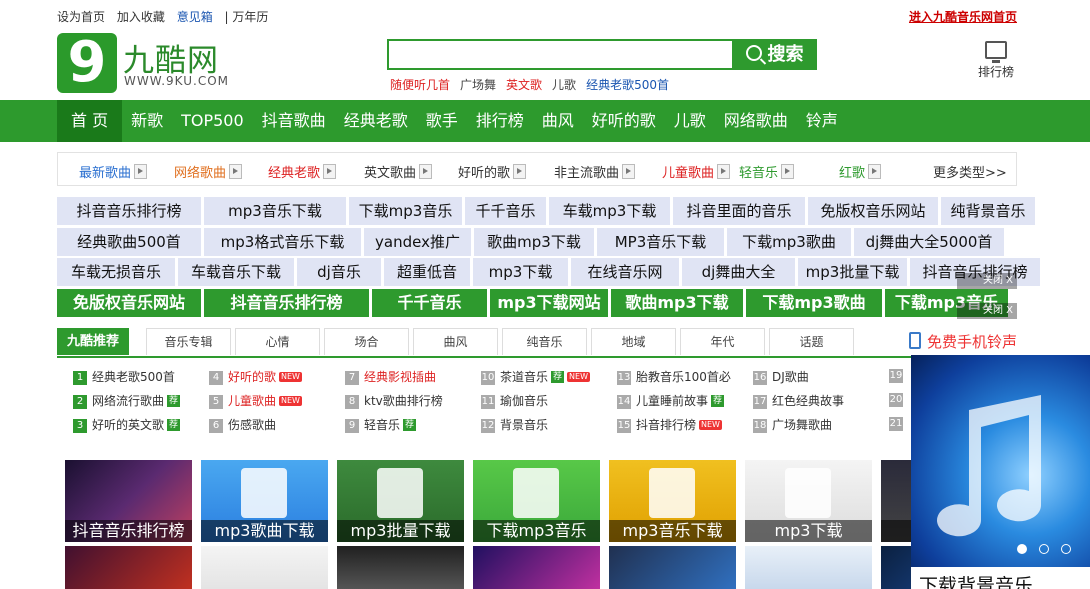 The height and width of the screenshot is (589, 1090). I want to click on thumbnail-item: mp3音乐下载, so click(672, 501).